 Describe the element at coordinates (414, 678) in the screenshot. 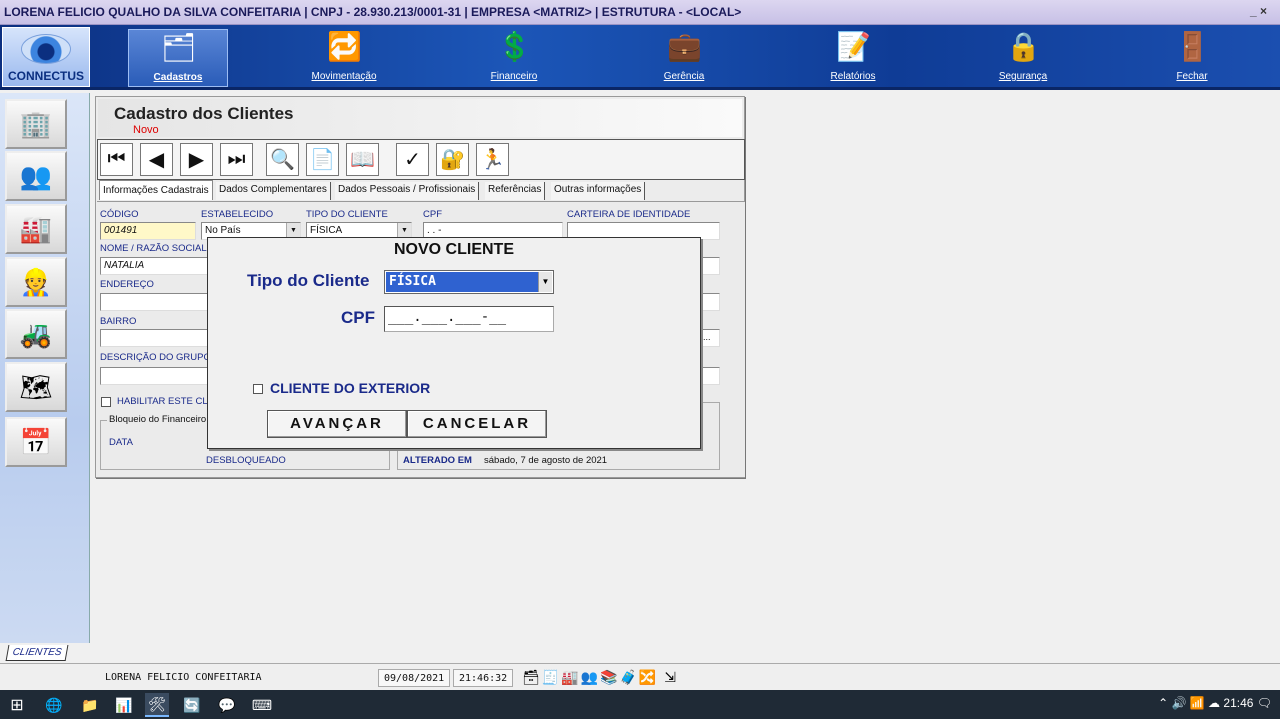

I see `status-date: 09/08/2021` at that location.